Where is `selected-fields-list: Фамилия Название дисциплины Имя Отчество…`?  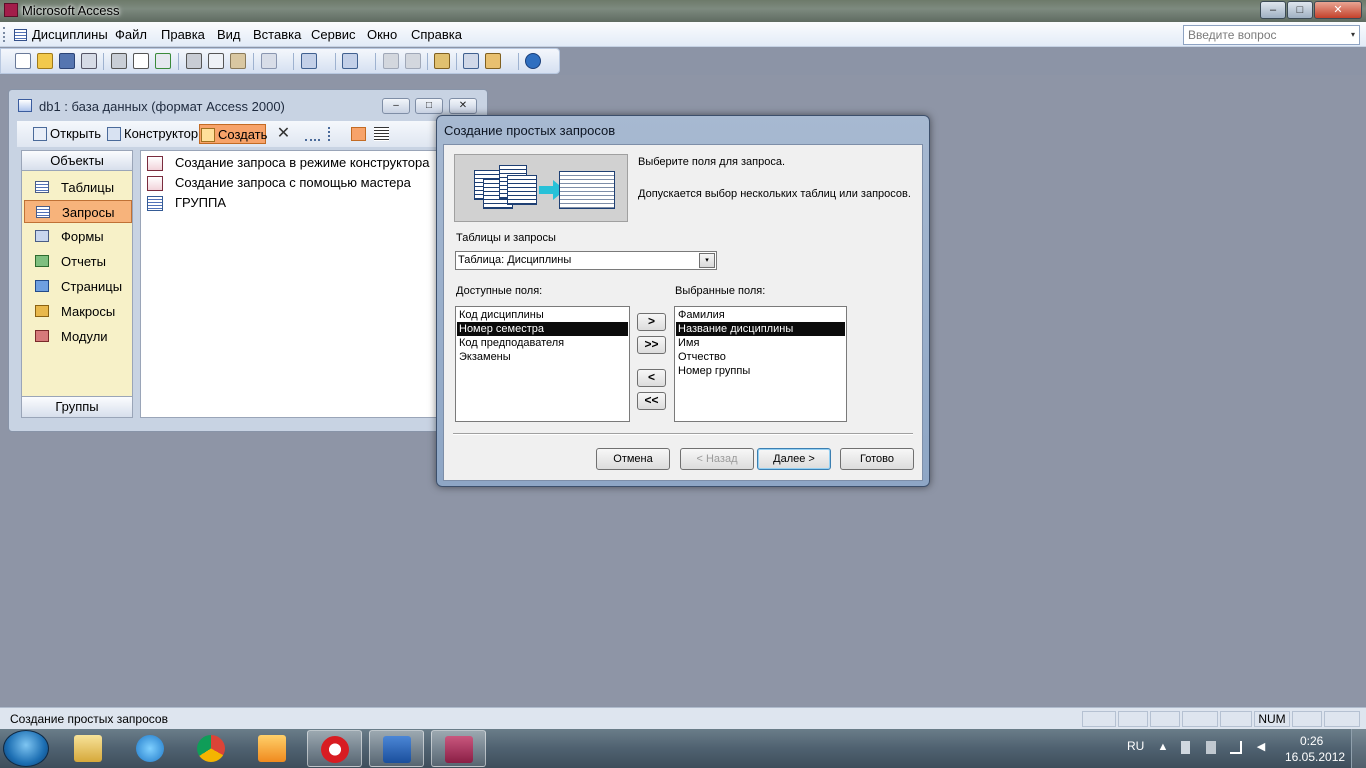 selected-fields-list: Фамилия Название дисциплины Имя Отчество… is located at coordinates (760, 364).